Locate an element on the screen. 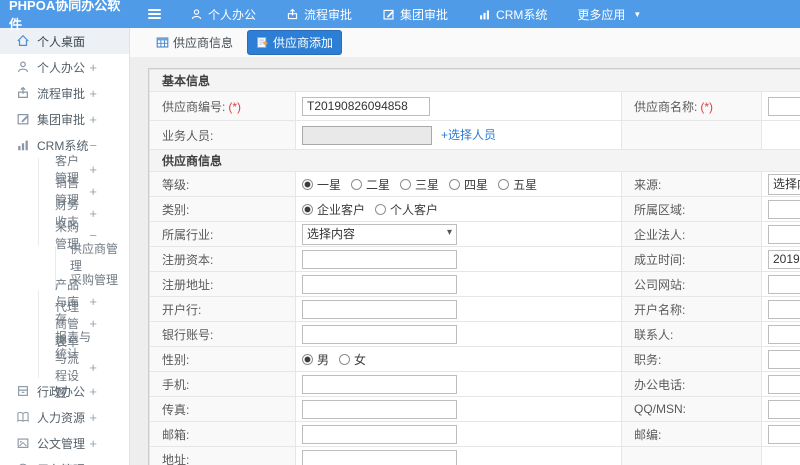 Image resolution: width=800 pixels, height=465 pixels. registered-address-input is located at coordinates (379, 284).